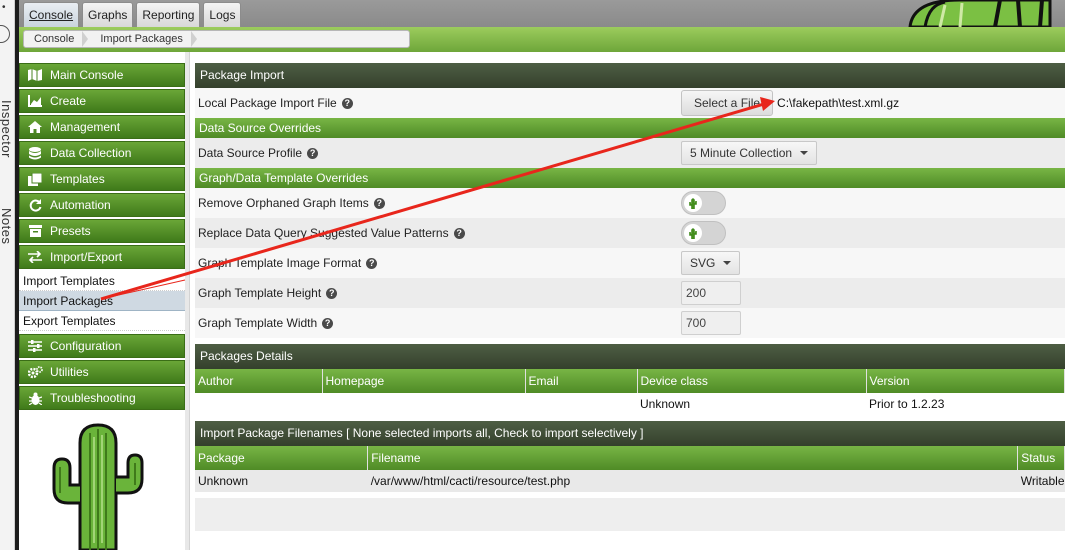 This screenshot has width=1065, height=550. Describe the element at coordinates (630, 153) in the screenshot. I see `data-source-profile-row: Data Source Profile? 5 Minute Collection` at that location.